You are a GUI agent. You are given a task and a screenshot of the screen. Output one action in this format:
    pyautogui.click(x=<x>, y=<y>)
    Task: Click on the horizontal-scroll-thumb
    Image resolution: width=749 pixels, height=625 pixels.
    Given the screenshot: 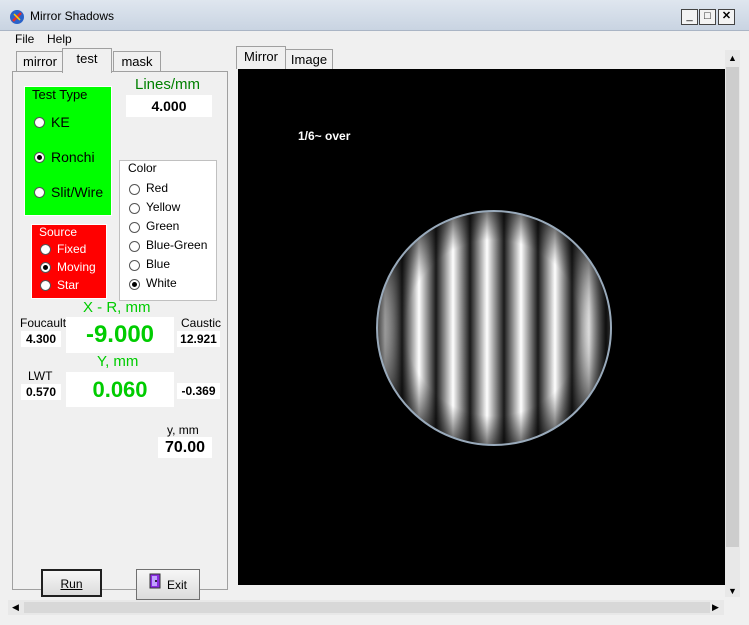 What is the action you would take?
    pyautogui.click(x=367, y=607)
    